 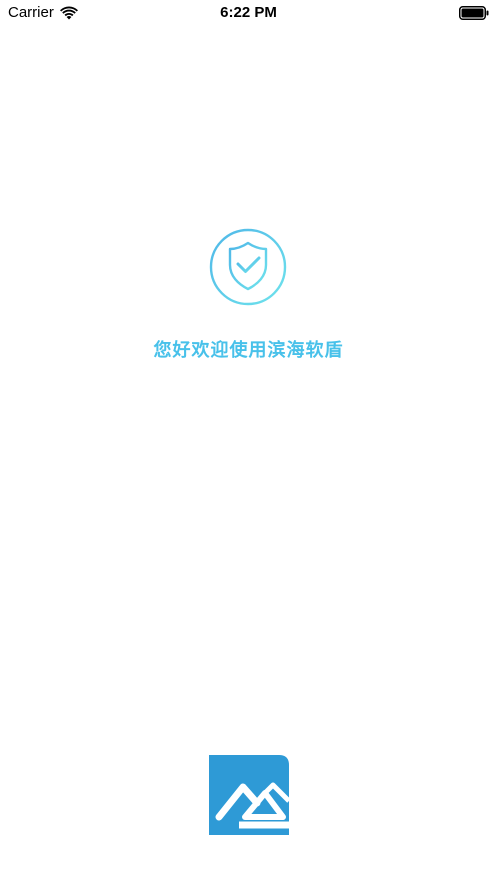 I want to click on welcome-message: 您好欢迎使用滨海软盾, so click(x=248, y=350).